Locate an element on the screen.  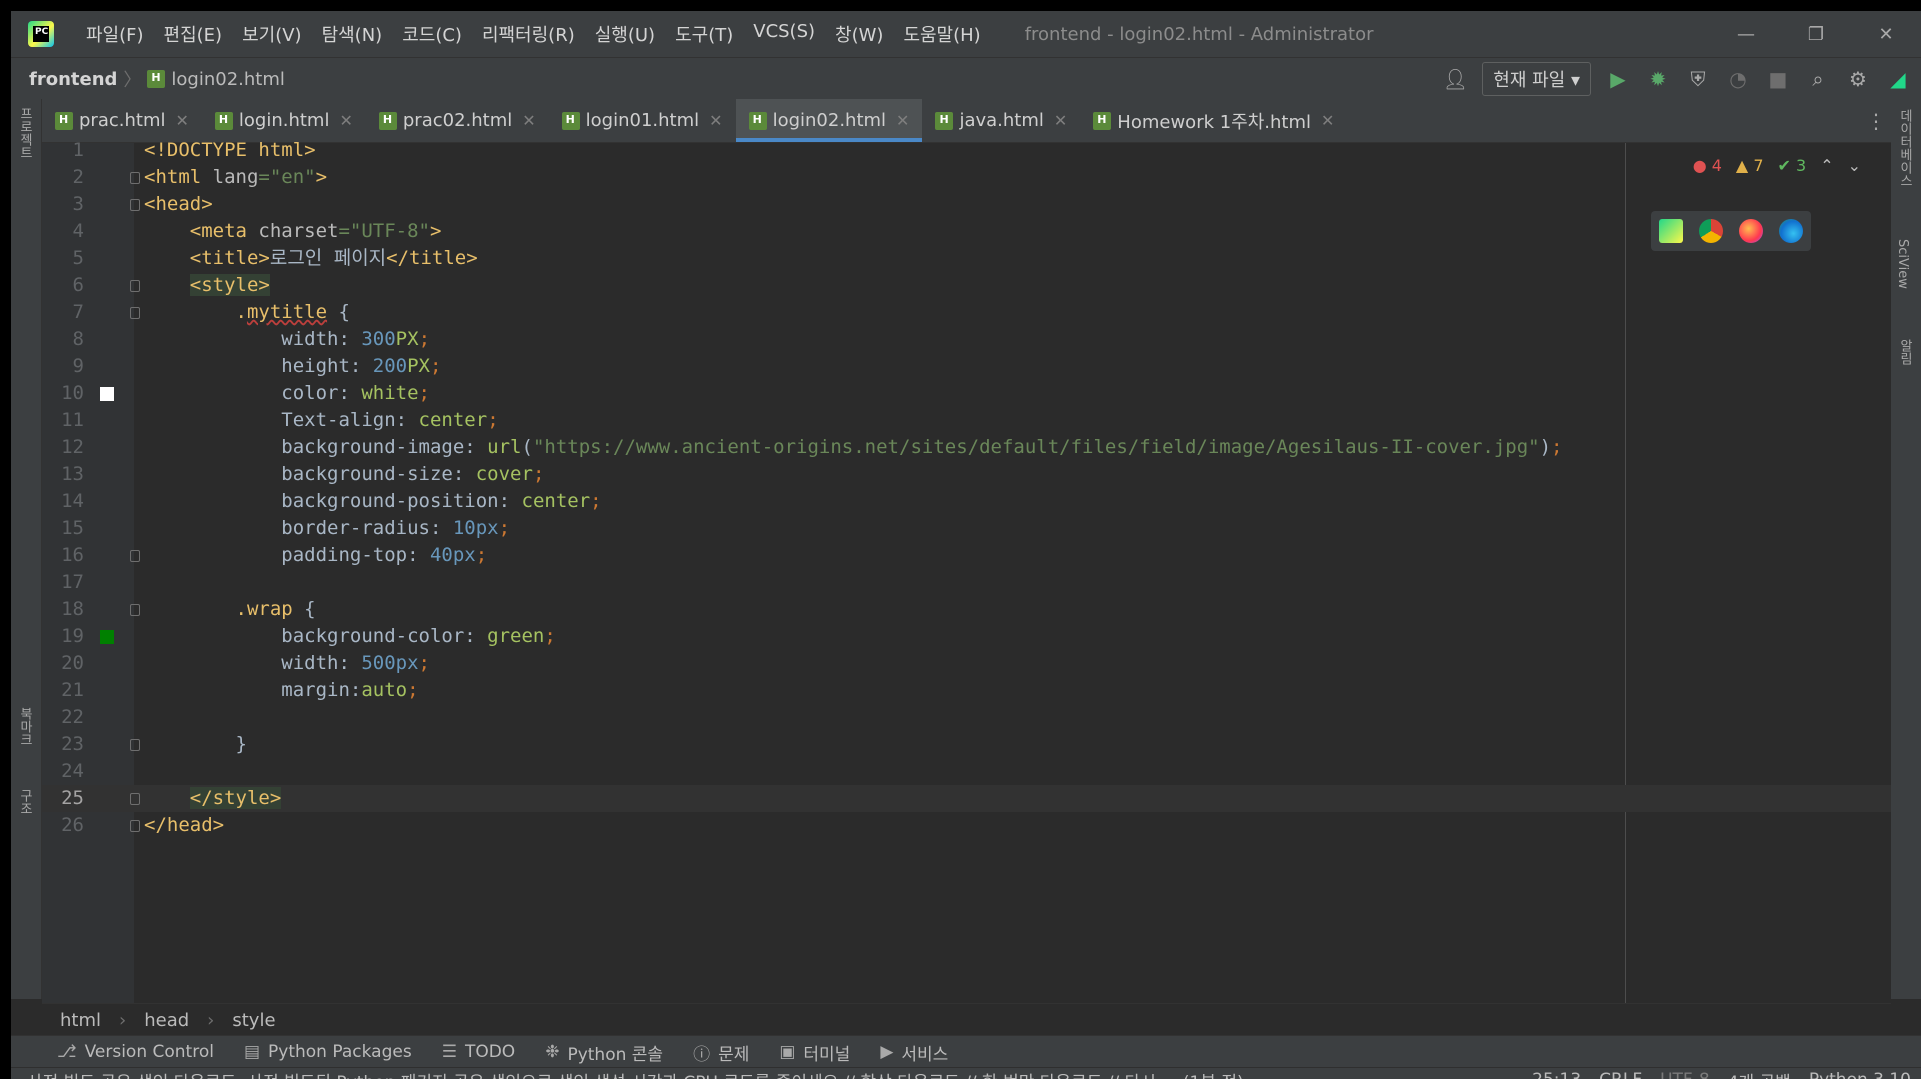
code-line: 5 <title>로그인 페이지</title> is located at coordinates (966, 258).